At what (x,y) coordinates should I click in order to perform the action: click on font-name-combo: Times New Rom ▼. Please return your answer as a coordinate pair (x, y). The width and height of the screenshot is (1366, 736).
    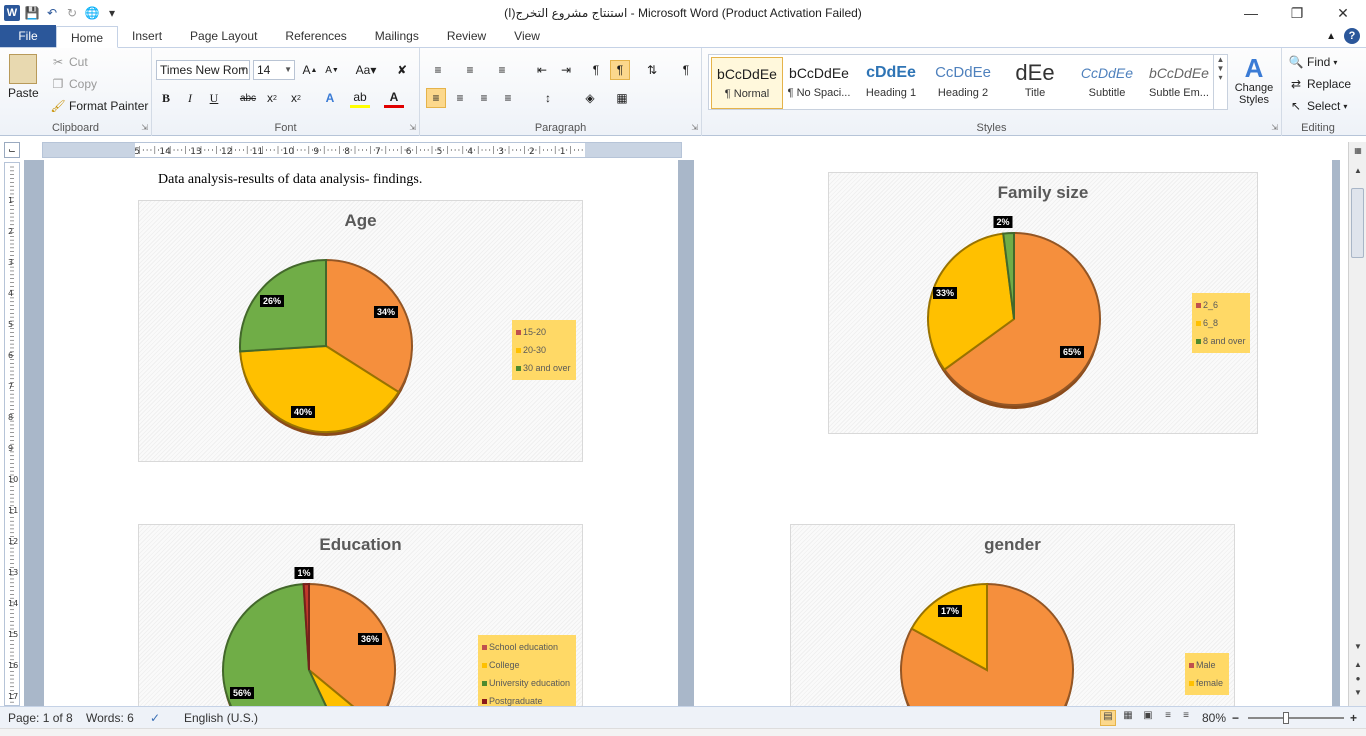
    Looking at the image, I should click on (203, 70).